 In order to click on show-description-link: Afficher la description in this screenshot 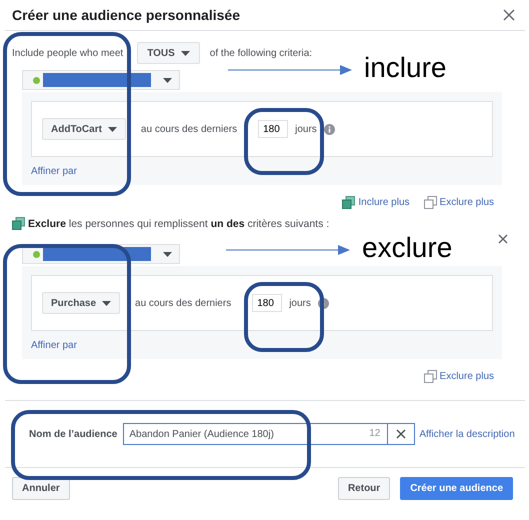, I will do `click(467, 434)`.